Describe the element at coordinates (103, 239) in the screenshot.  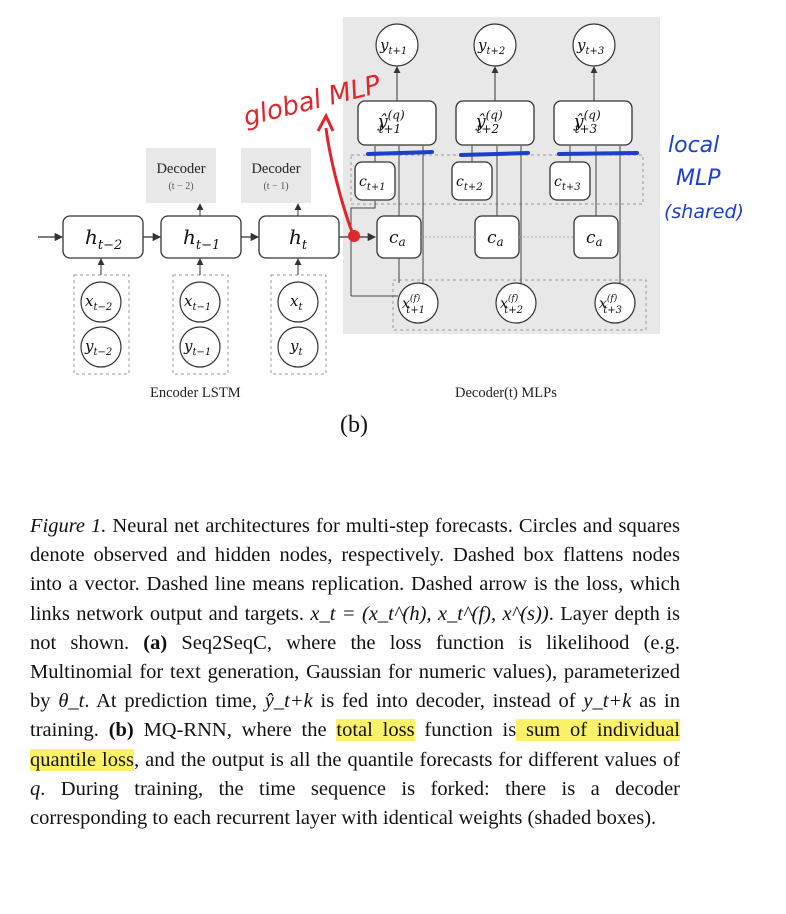
I see `hidden-label-t-2: ht−2` at that location.